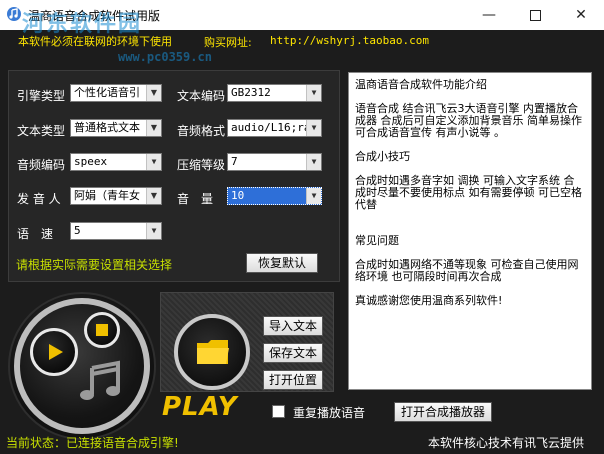 The image size is (604, 454). Describe the element at coordinates (274, 128) in the screenshot. I see `audio-format-select: audio/L16;ra ▼` at that location.